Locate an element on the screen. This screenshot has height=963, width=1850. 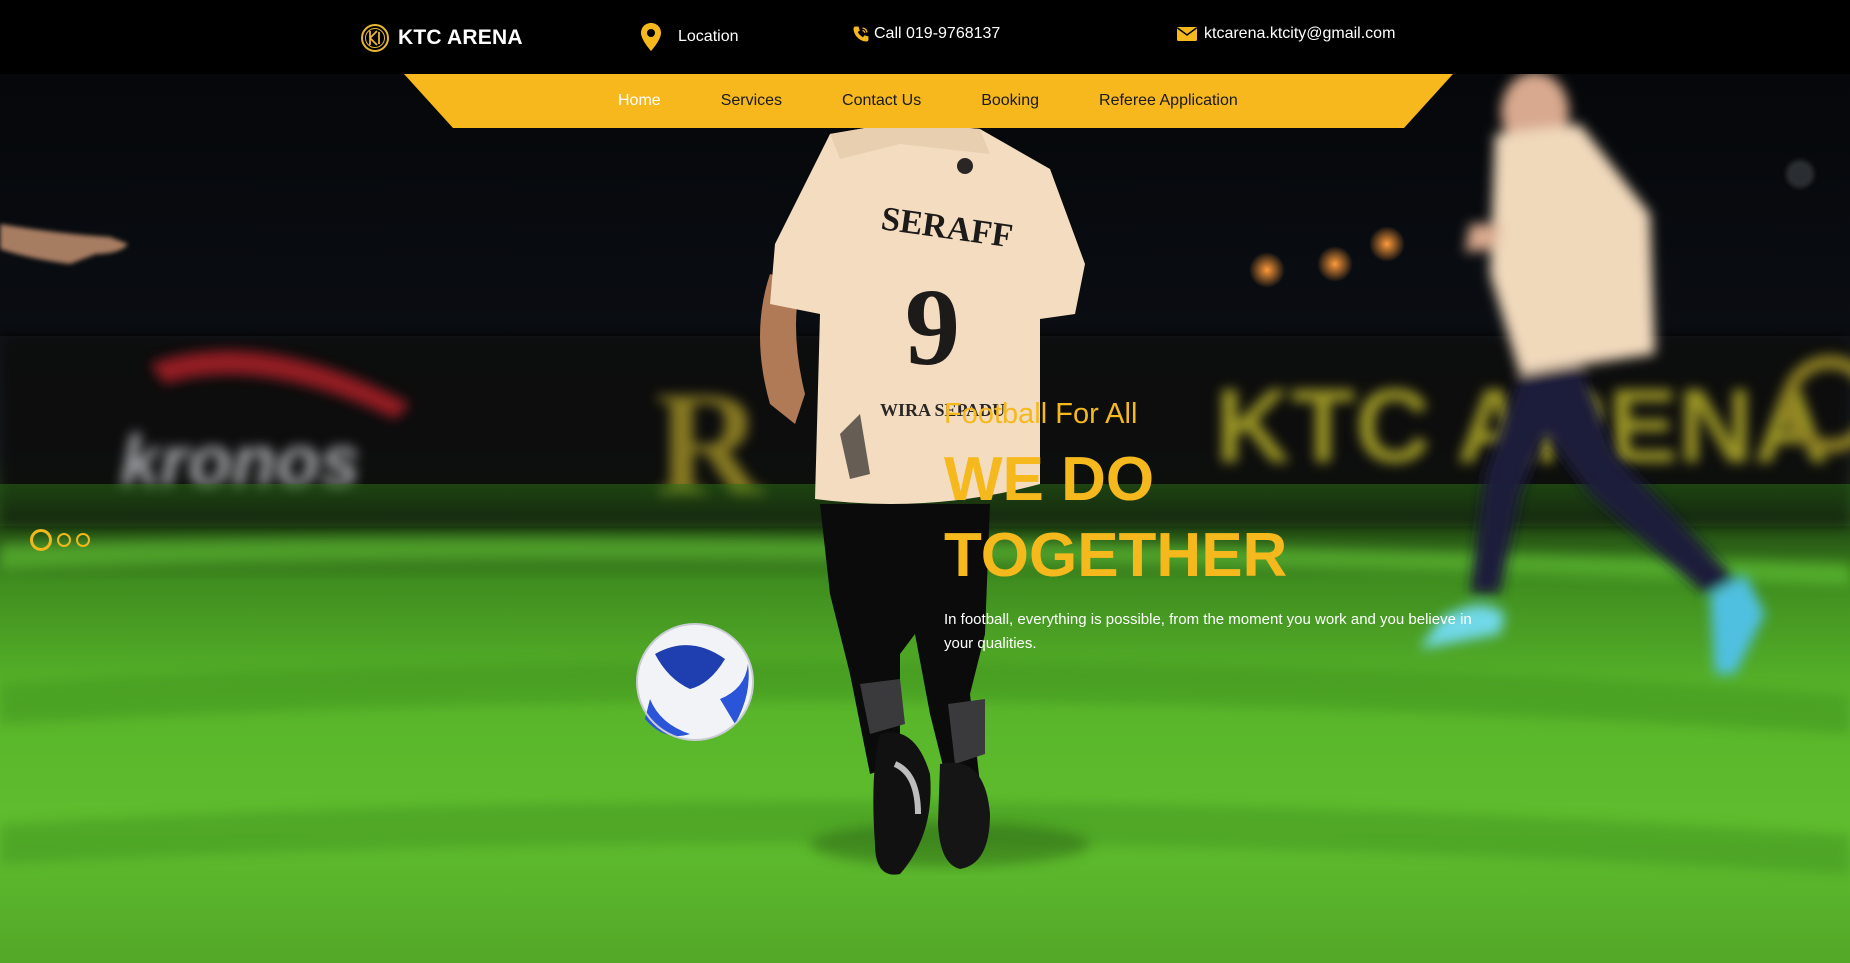
hero-tagline: Football For All is located at coordinates (1041, 414).